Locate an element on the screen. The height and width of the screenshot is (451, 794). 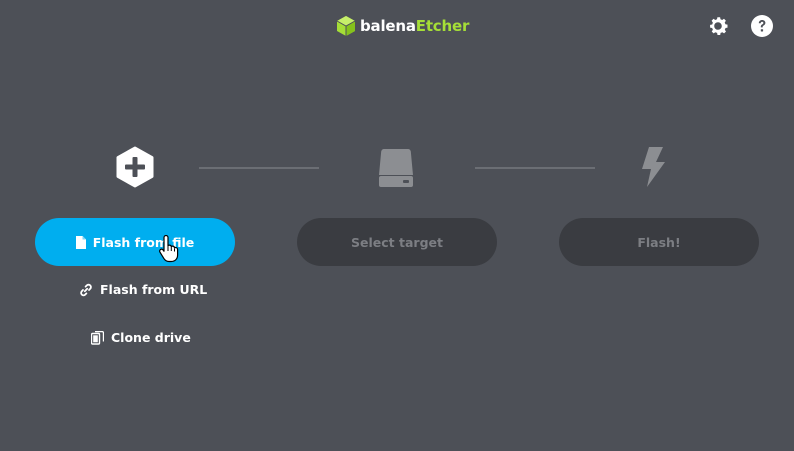
select-target-button: Select target is located at coordinates (397, 242).